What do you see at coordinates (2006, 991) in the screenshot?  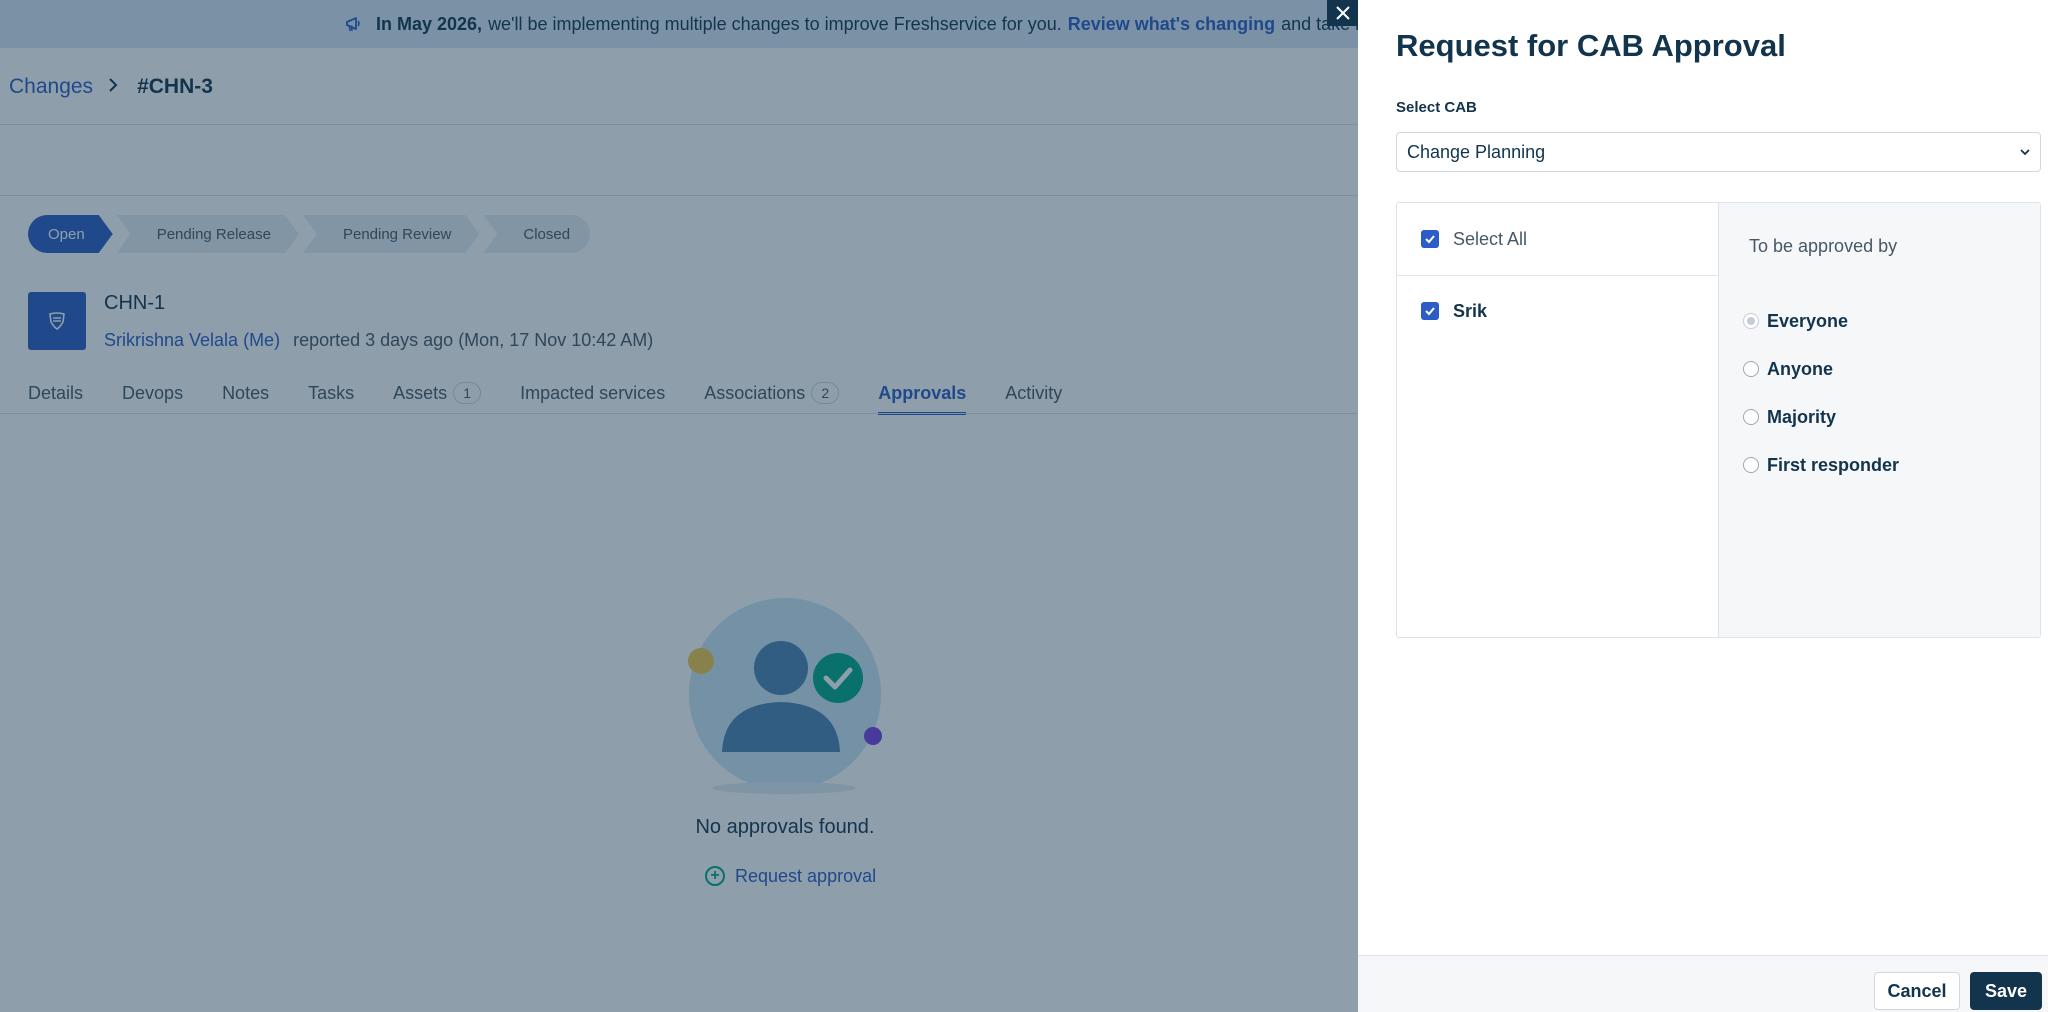 I see `save-button: Save` at bounding box center [2006, 991].